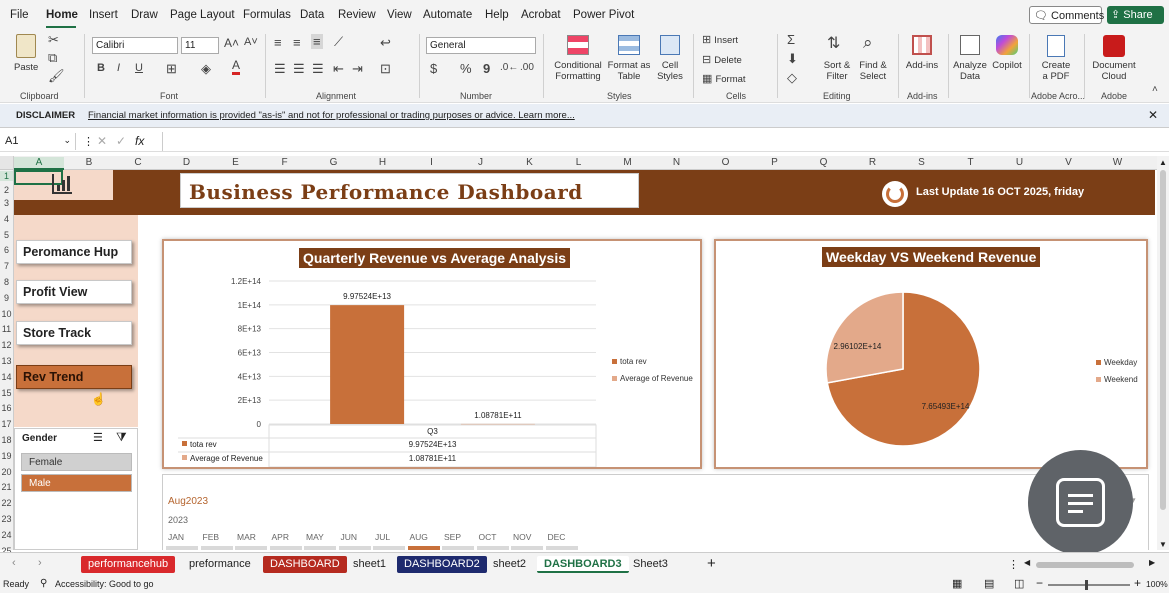  I want to click on nav-button-store-track: Store Track, so click(74, 333).